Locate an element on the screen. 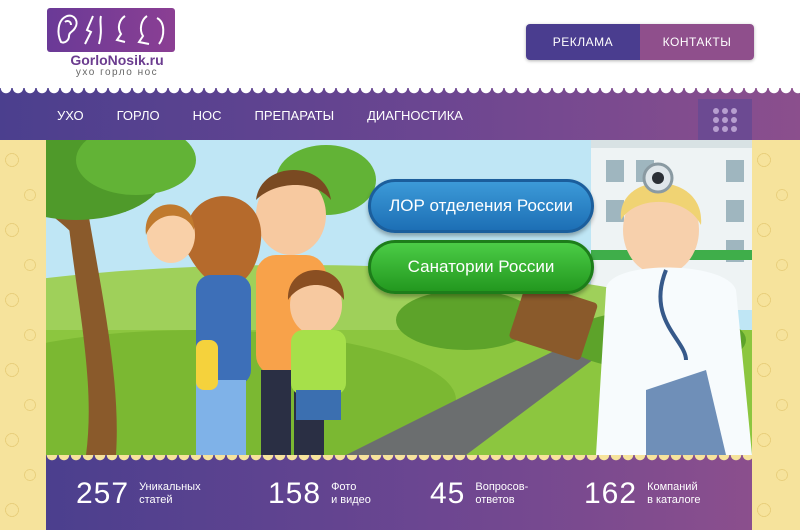 Image resolution: width=800 pixels, height=530 pixels. nav-item-drugs: ПРЕПАРАТЫ is located at coordinates (295, 115).